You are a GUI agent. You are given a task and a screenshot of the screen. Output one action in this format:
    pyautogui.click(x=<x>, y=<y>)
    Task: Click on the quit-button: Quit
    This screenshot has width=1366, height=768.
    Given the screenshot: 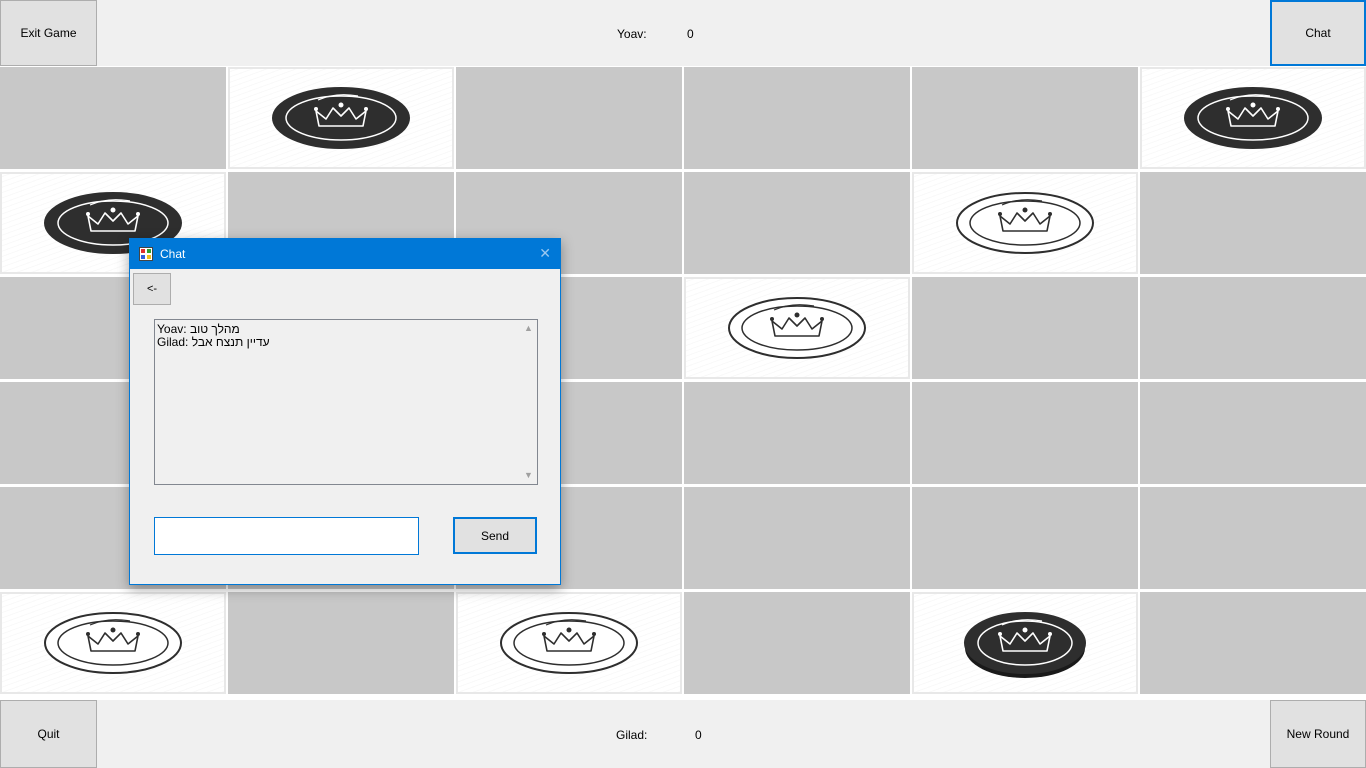 What is the action you would take?
    pyautogui.click(x=48, y=734)
    